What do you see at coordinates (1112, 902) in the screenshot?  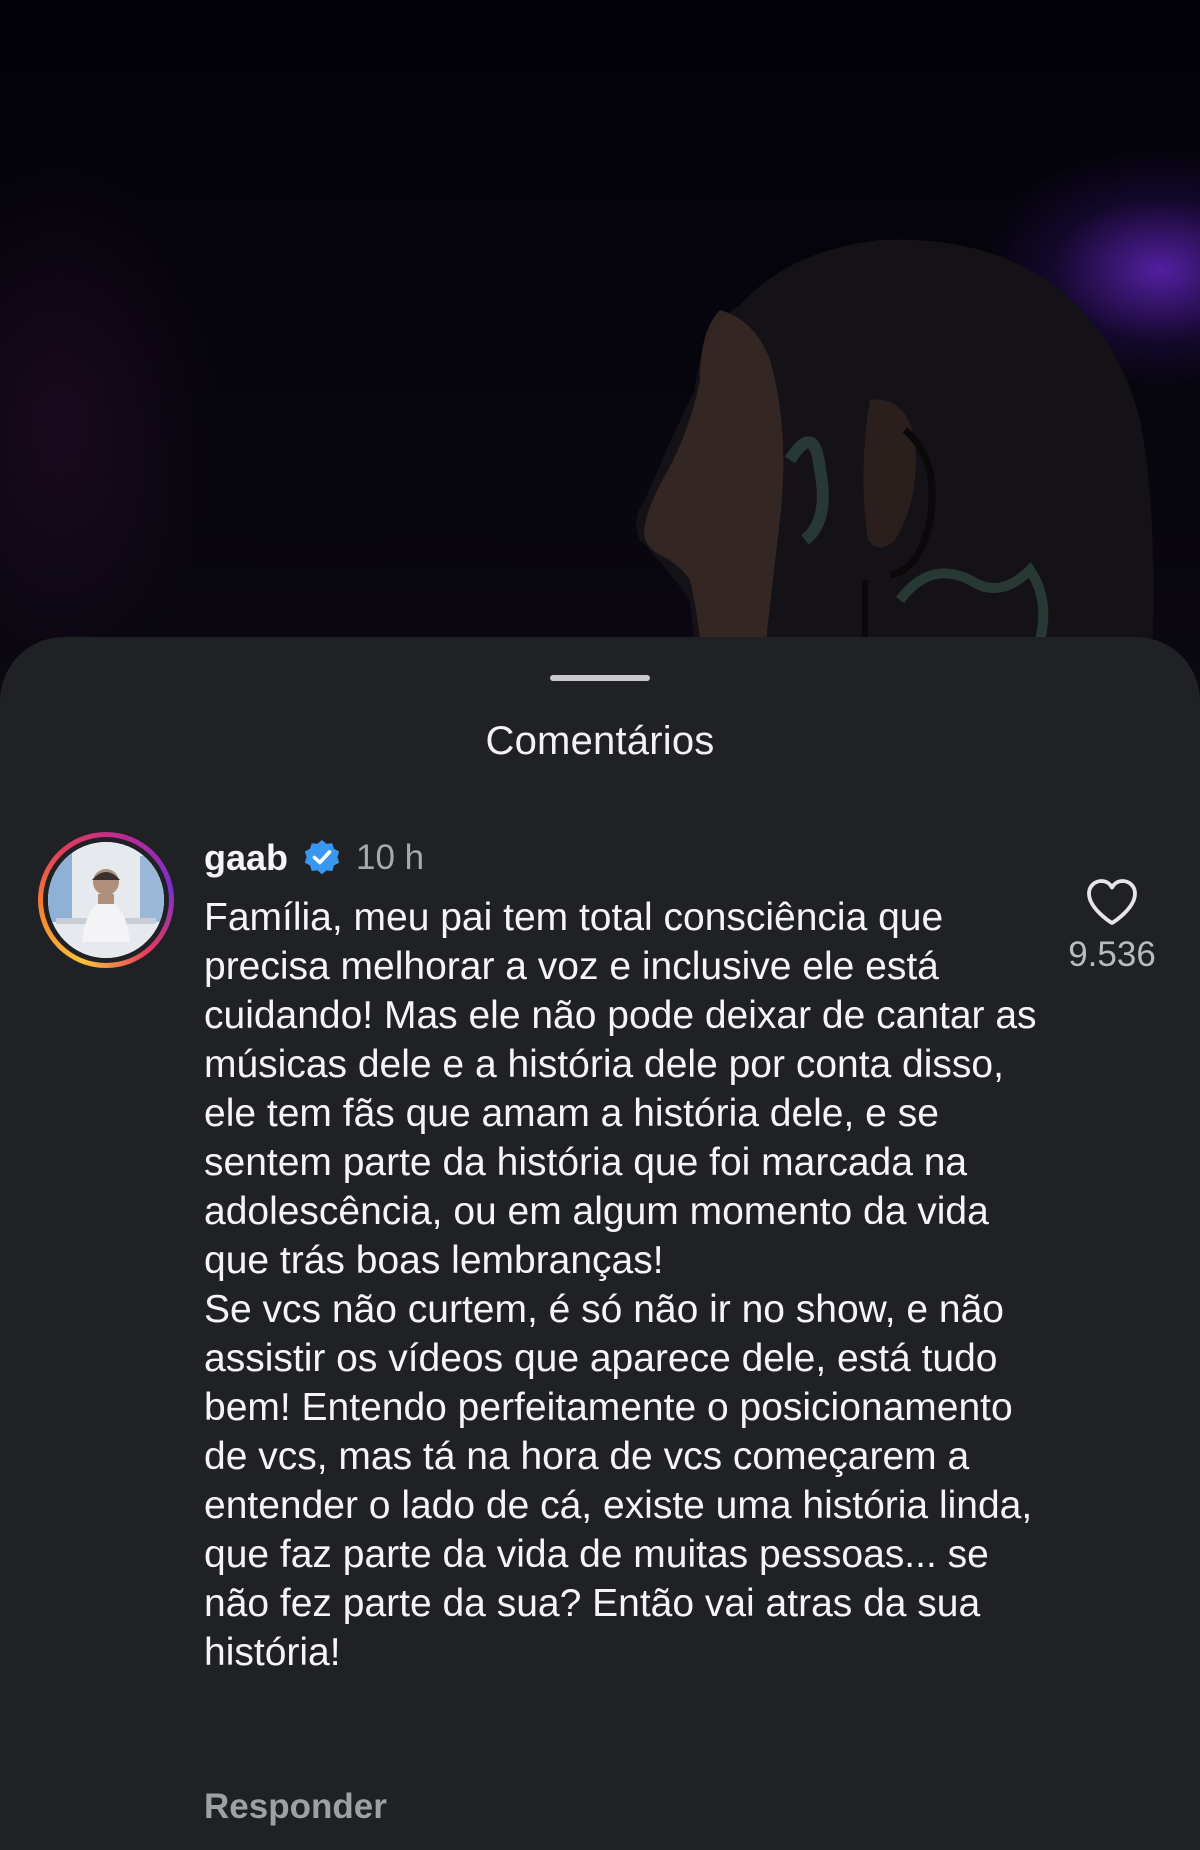 I see `heart-outline-icon` at bounding box center [1112, 902].